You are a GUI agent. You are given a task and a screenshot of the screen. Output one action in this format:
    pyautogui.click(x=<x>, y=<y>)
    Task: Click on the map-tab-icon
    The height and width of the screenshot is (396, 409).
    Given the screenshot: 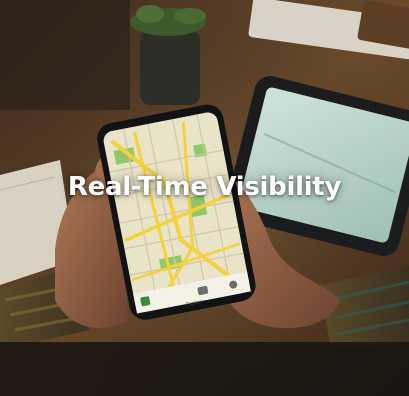 What is the action you would take?
    pyautogui.click(x=145, y=301)
    